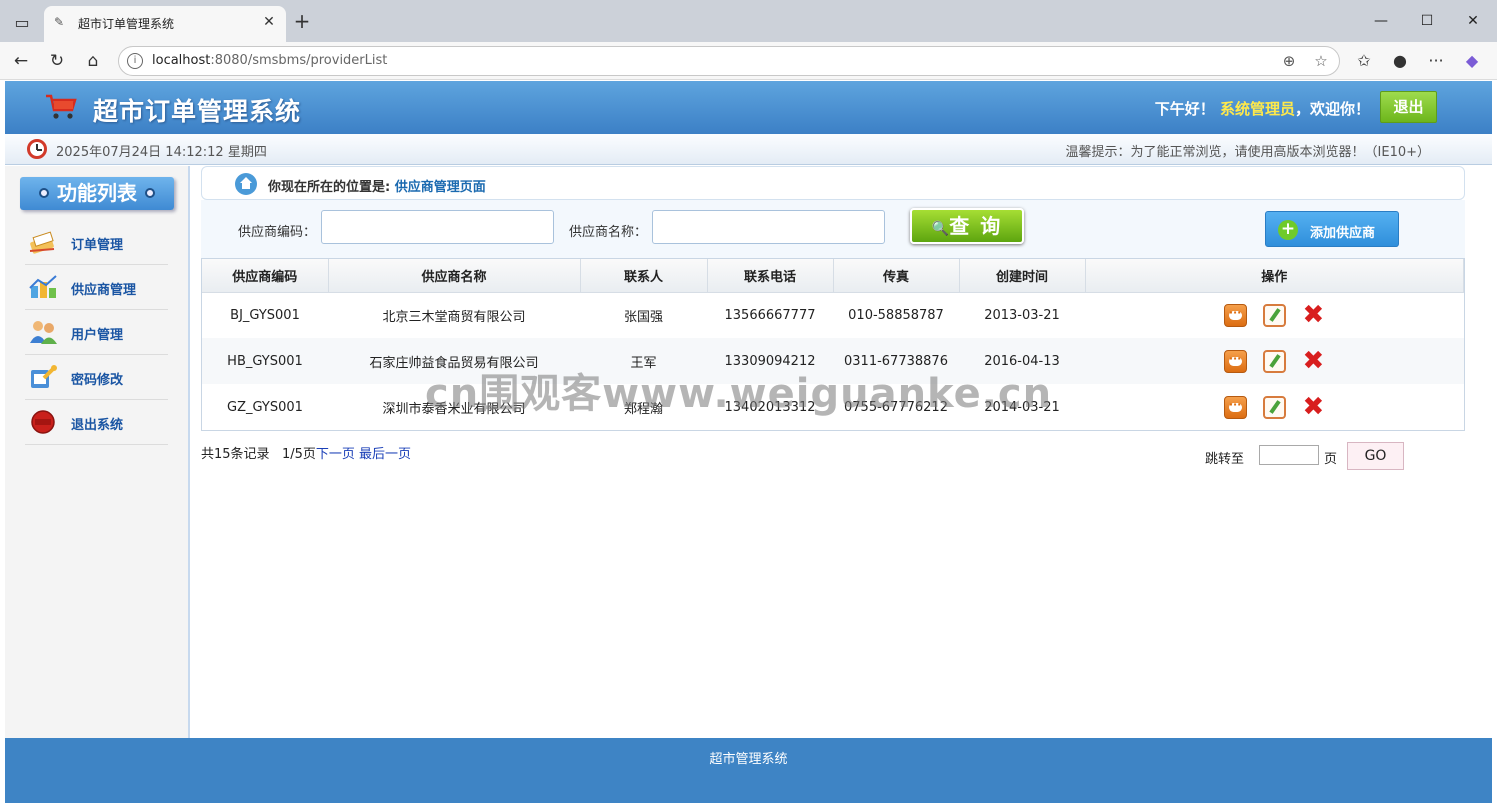 This screenshot has height=808, width=1497. What do you see at coordinates (385, 454) in the screenshot?
I see `last-page-link: 最后一页` at bounding box center [385, 454].